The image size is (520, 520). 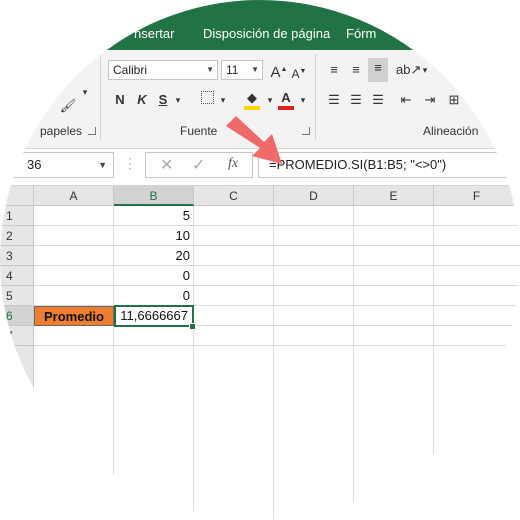 I want to click on align-right-icon: ☰, so click(x=378, y=100).